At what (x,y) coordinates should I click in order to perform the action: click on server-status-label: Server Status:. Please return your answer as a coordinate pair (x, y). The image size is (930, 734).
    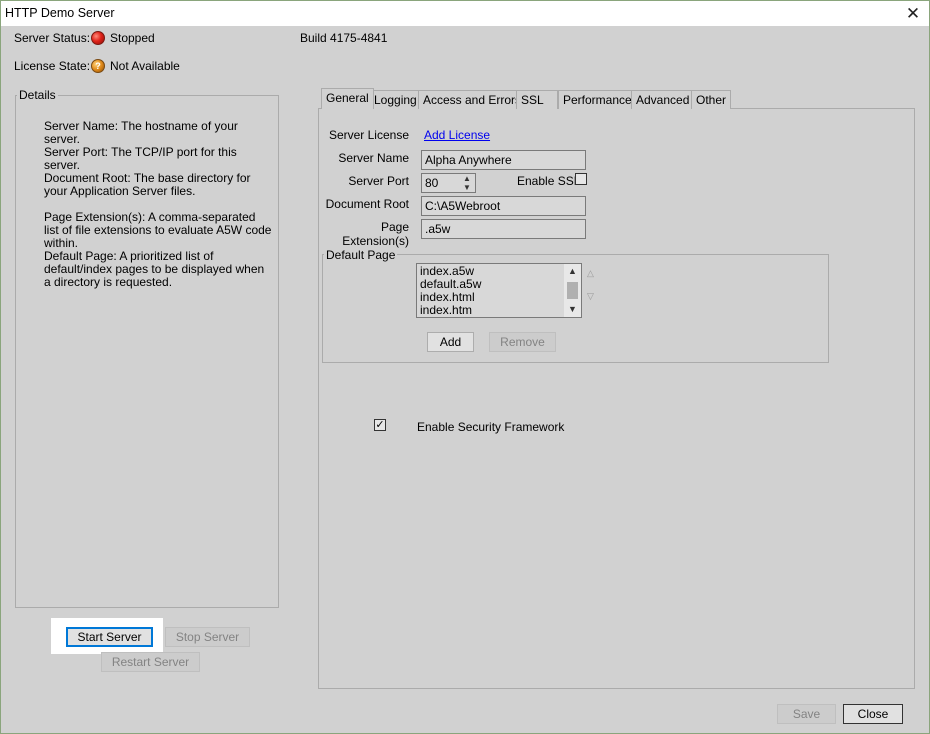
    Looking at the image, I should click on (52, 38).